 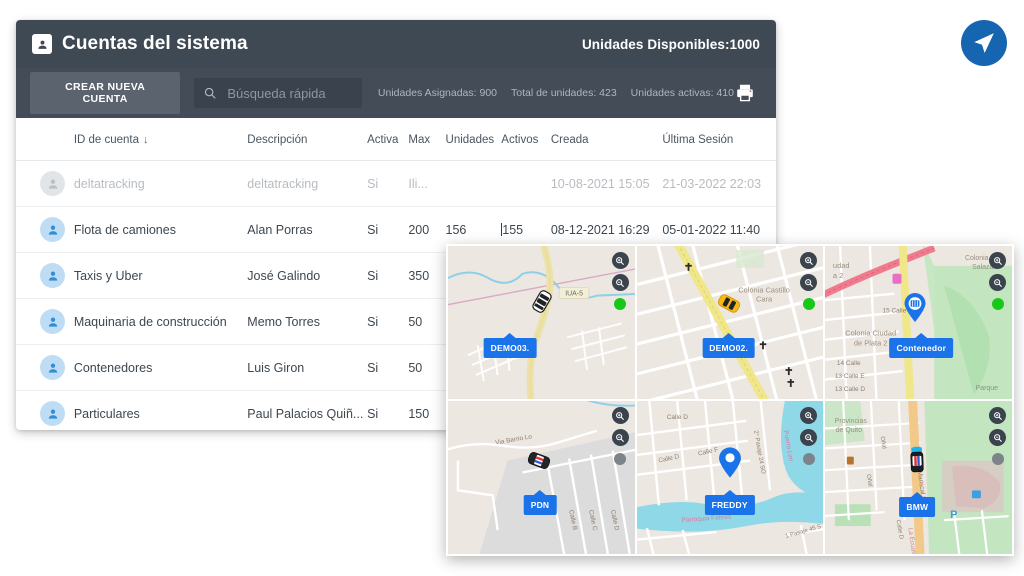 What do you see at coordinates (838, 275) in the screenshot?
I see `svg-text: a 2` at bounding box center [838, 275].